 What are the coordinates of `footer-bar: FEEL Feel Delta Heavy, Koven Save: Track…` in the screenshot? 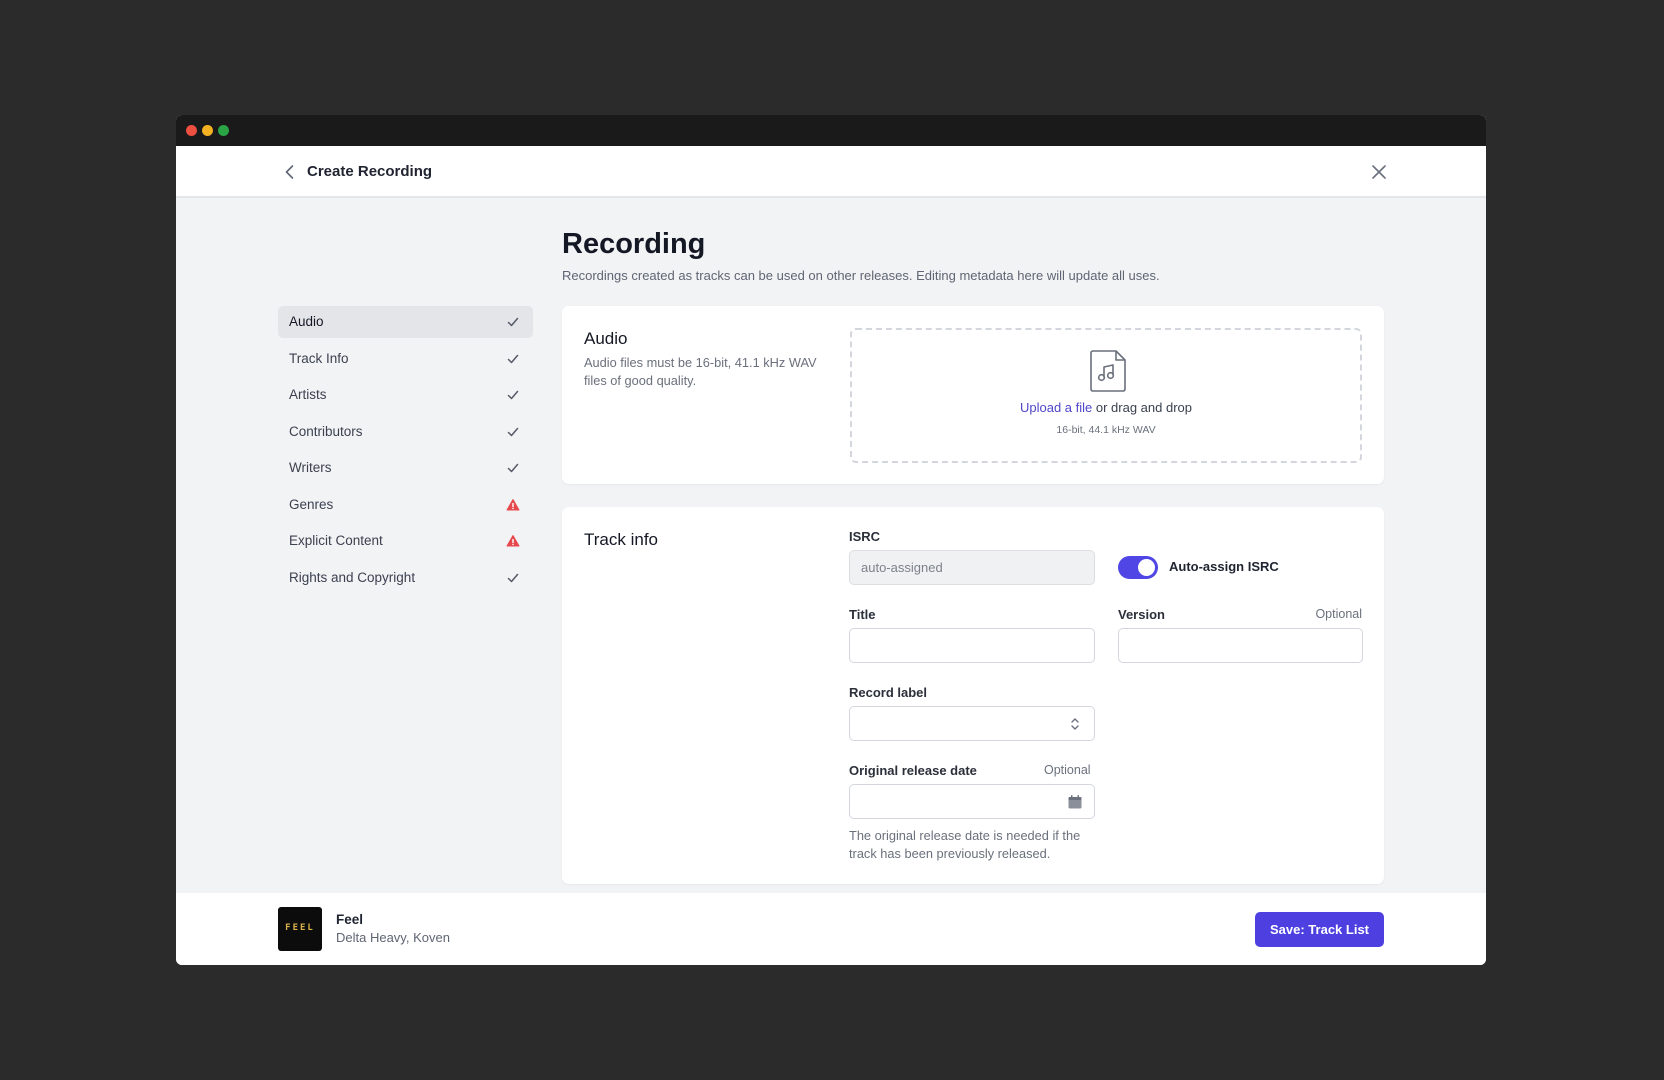 It's located at (831, 929).